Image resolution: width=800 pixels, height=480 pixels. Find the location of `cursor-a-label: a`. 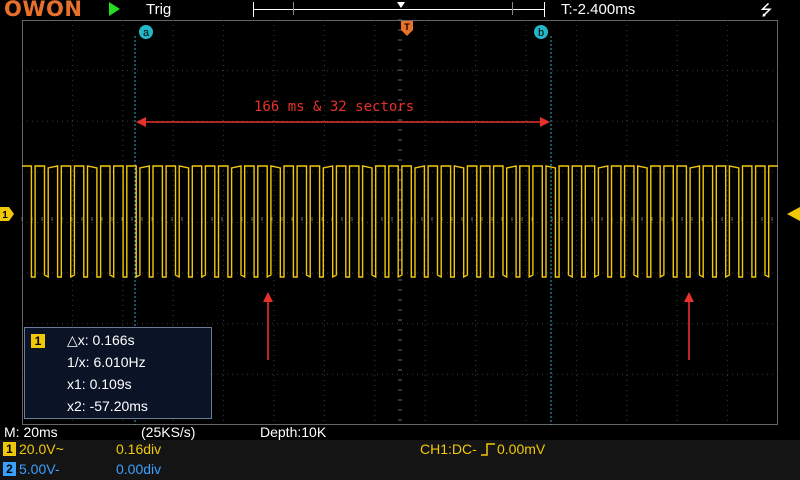

cursor-a-label: a is located at coordinates (146, 33).